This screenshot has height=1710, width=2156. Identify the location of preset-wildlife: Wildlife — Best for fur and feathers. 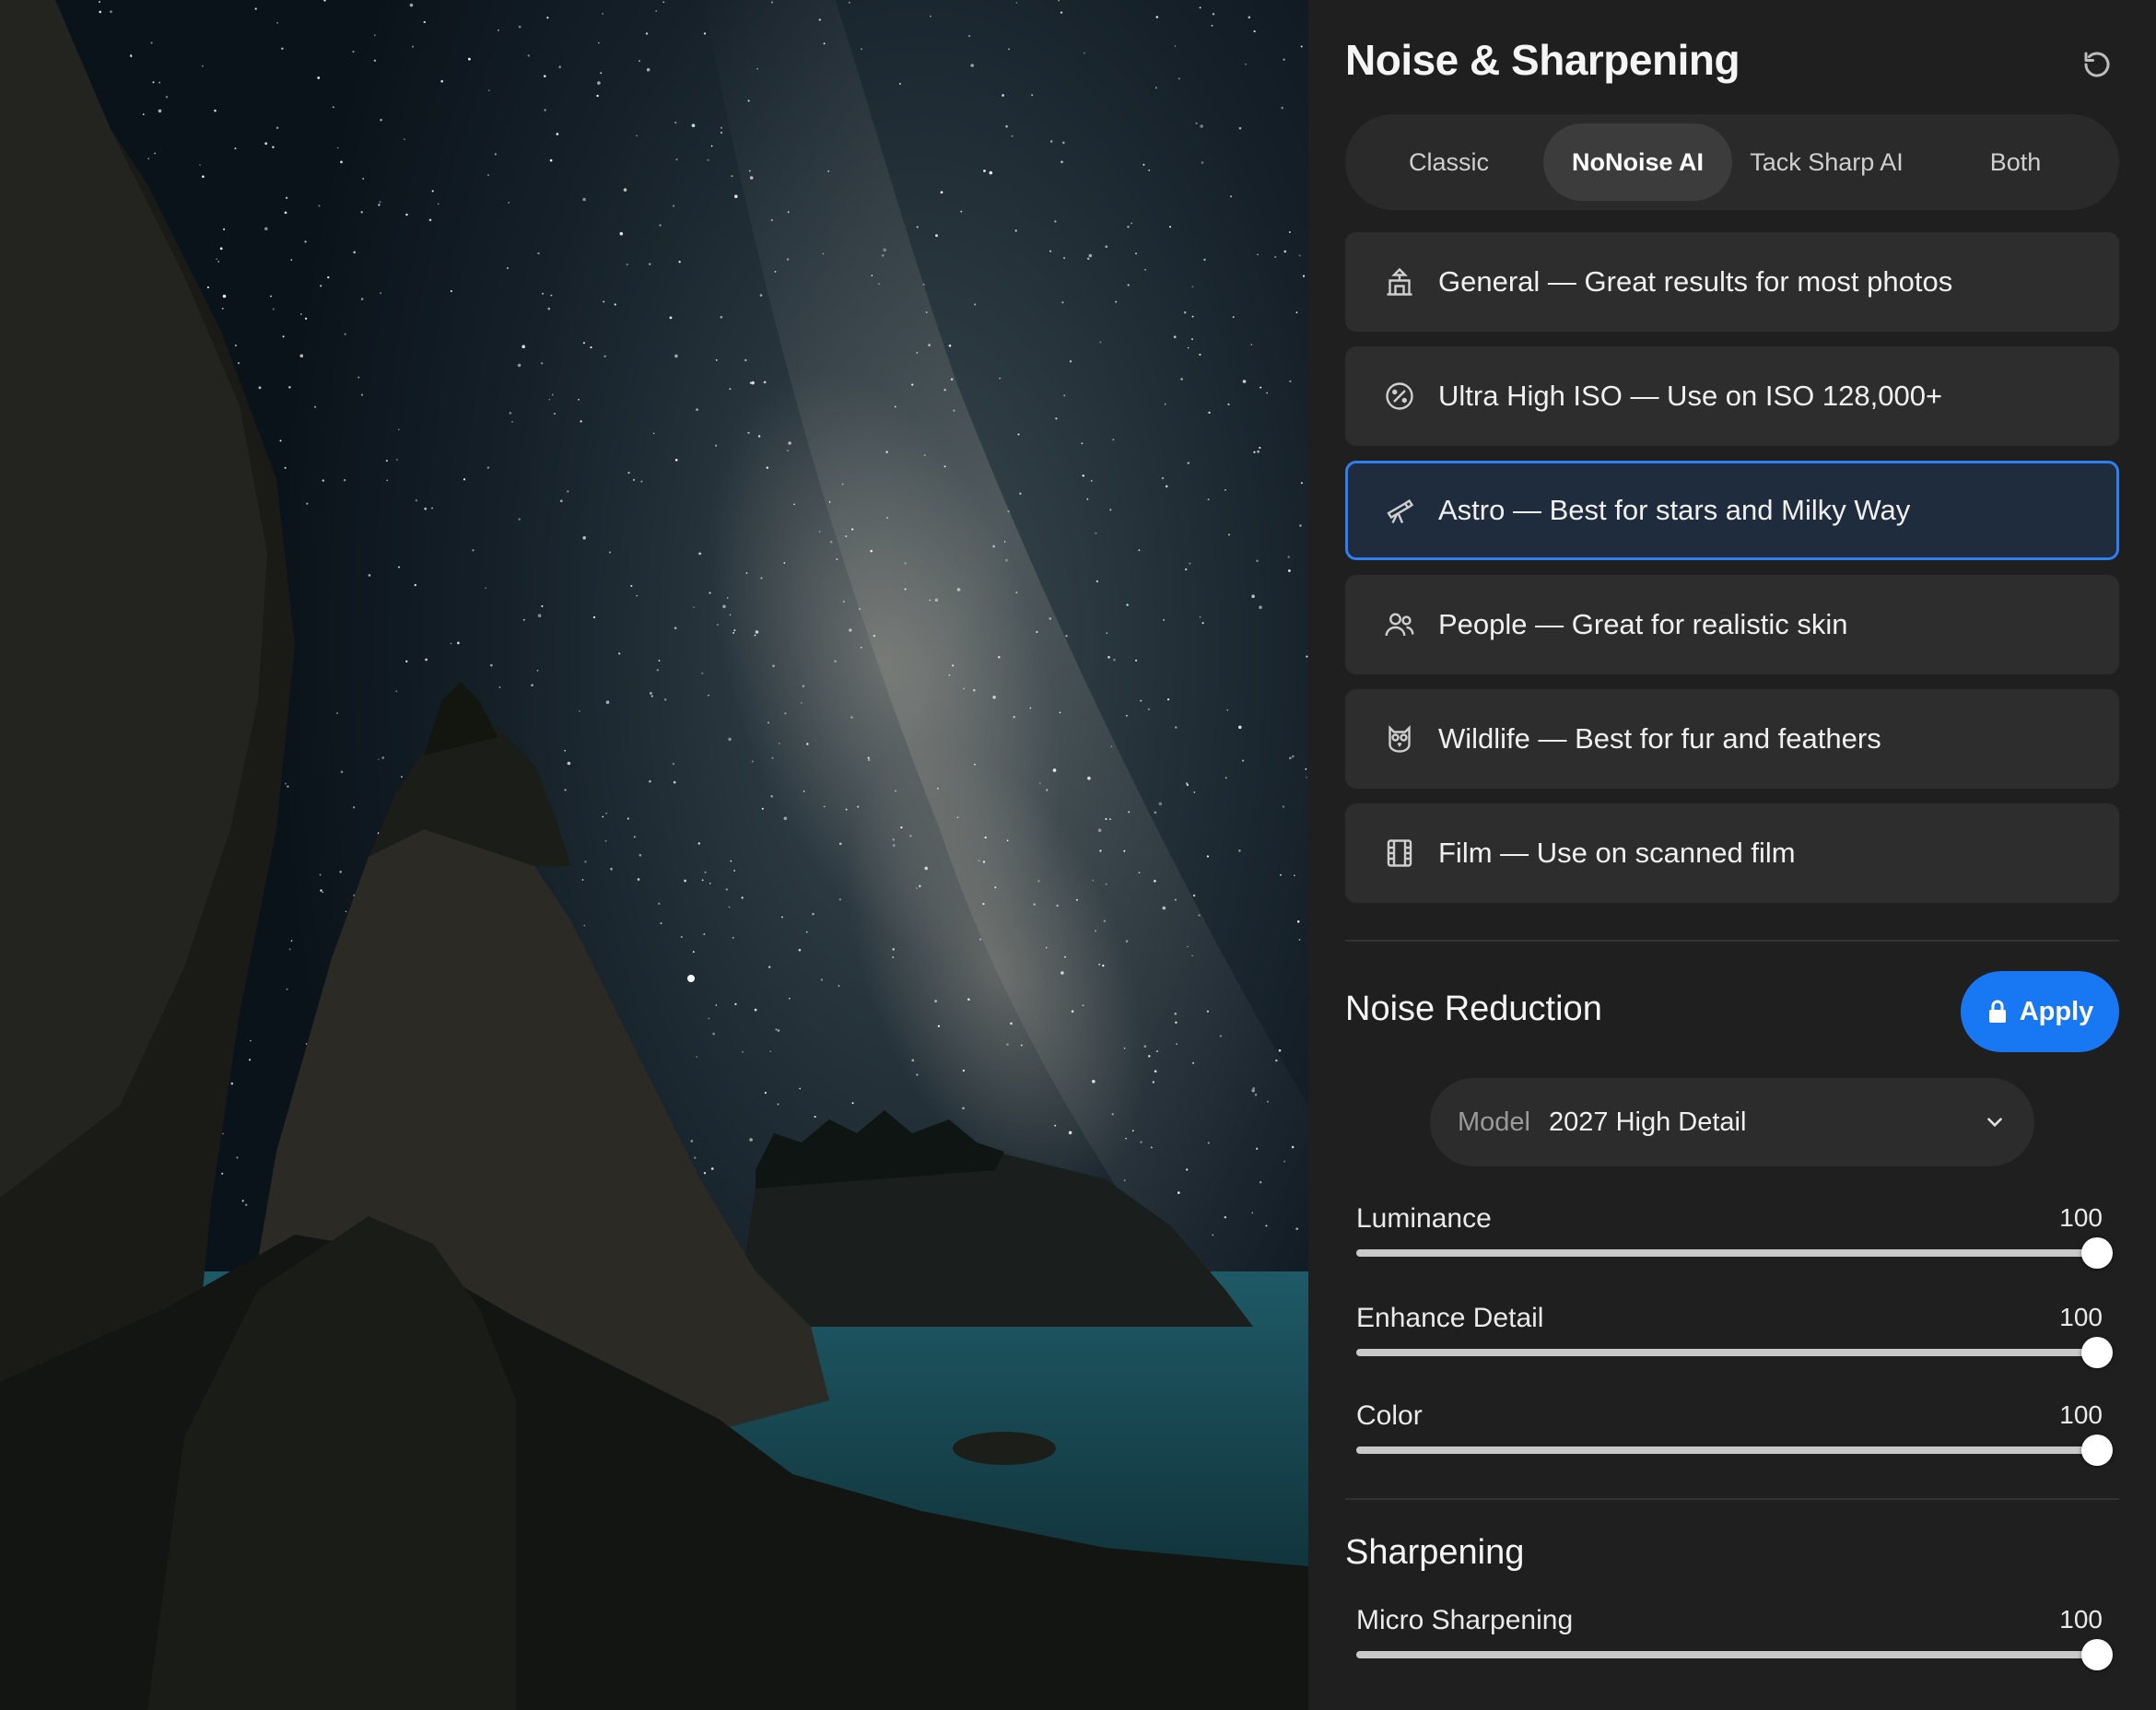
(1732, 739).